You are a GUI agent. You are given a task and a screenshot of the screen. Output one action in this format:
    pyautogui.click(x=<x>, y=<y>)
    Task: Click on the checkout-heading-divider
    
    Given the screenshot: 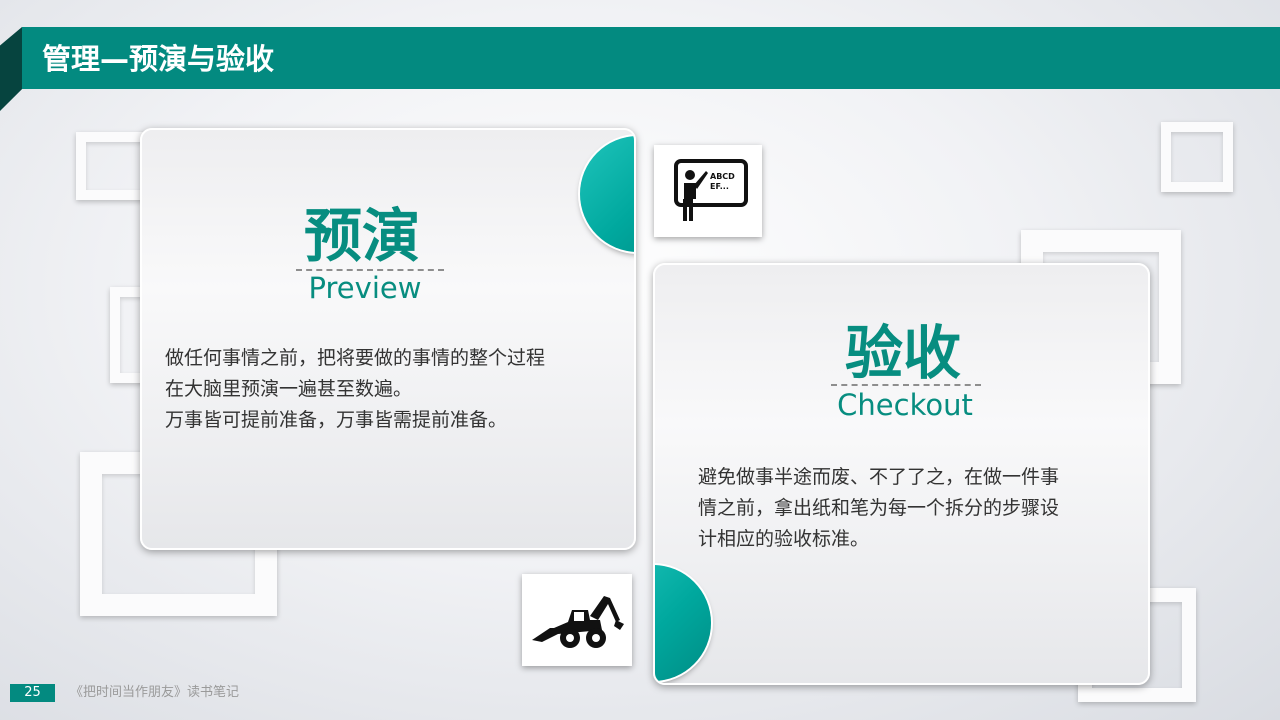 What is the action you would take?
    pyautogui.click(x=906, y=385)
    